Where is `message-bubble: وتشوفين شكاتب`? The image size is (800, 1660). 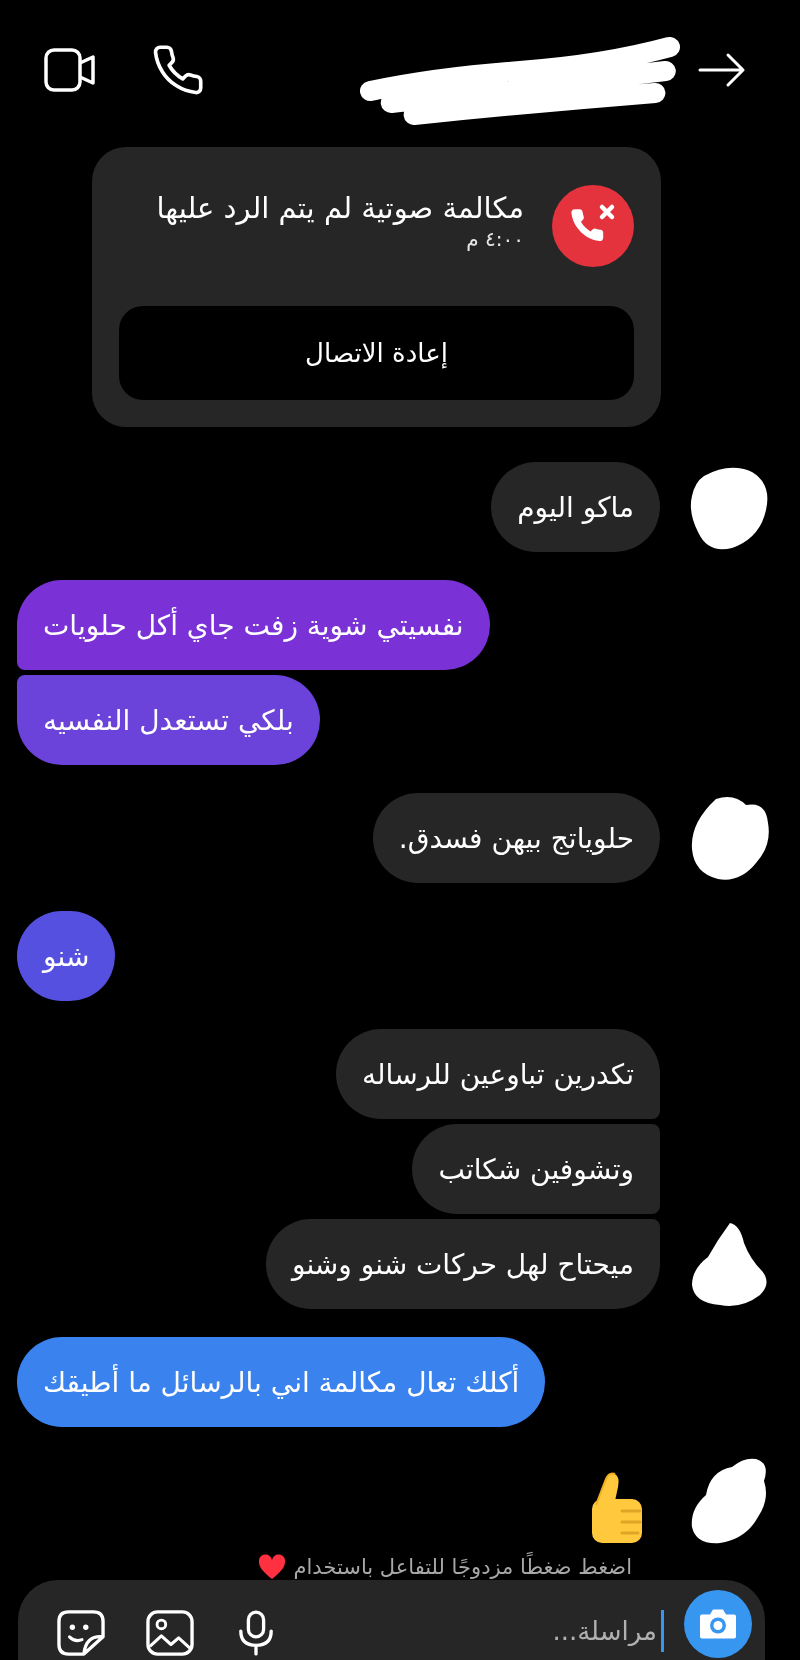
message-bubble: وتشوفين شكاتب is located at coordinates (536, 1169).